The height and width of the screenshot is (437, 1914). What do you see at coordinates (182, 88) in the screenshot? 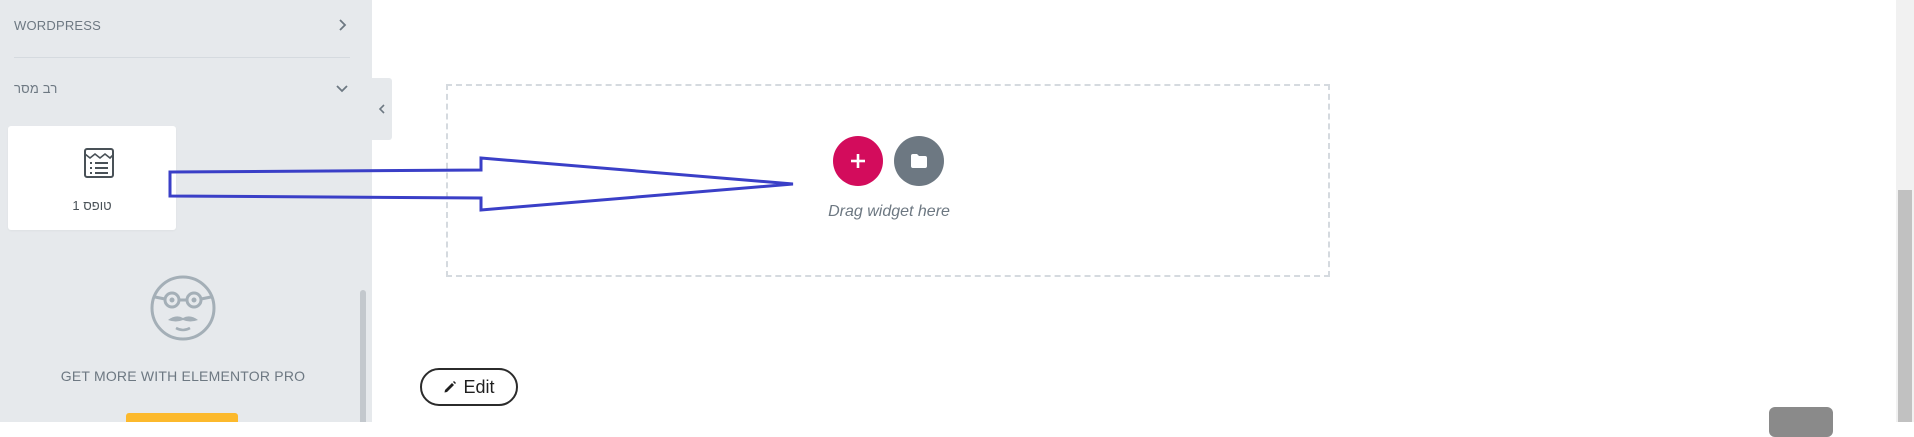
I see `category-rav-meser: רב מסר` at bounding box center [182, 88].